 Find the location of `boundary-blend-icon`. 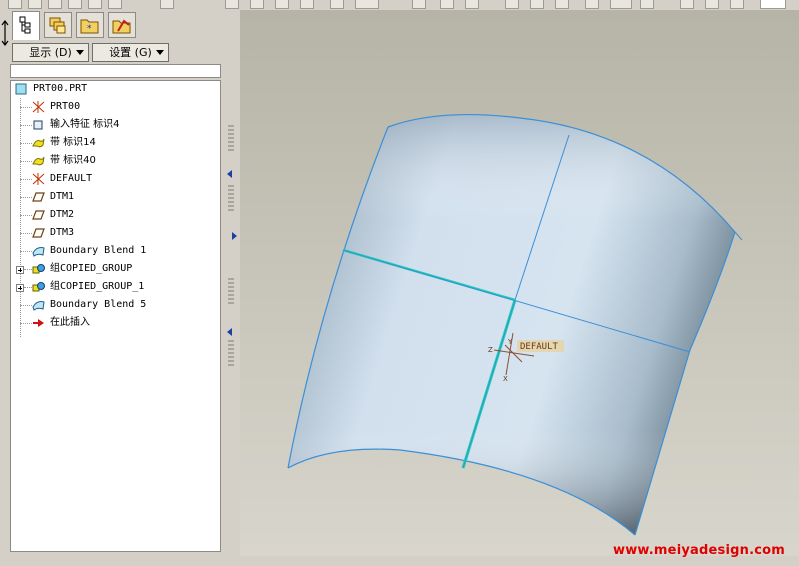

boundary-blend-icon is located at coordinates (38, 306).